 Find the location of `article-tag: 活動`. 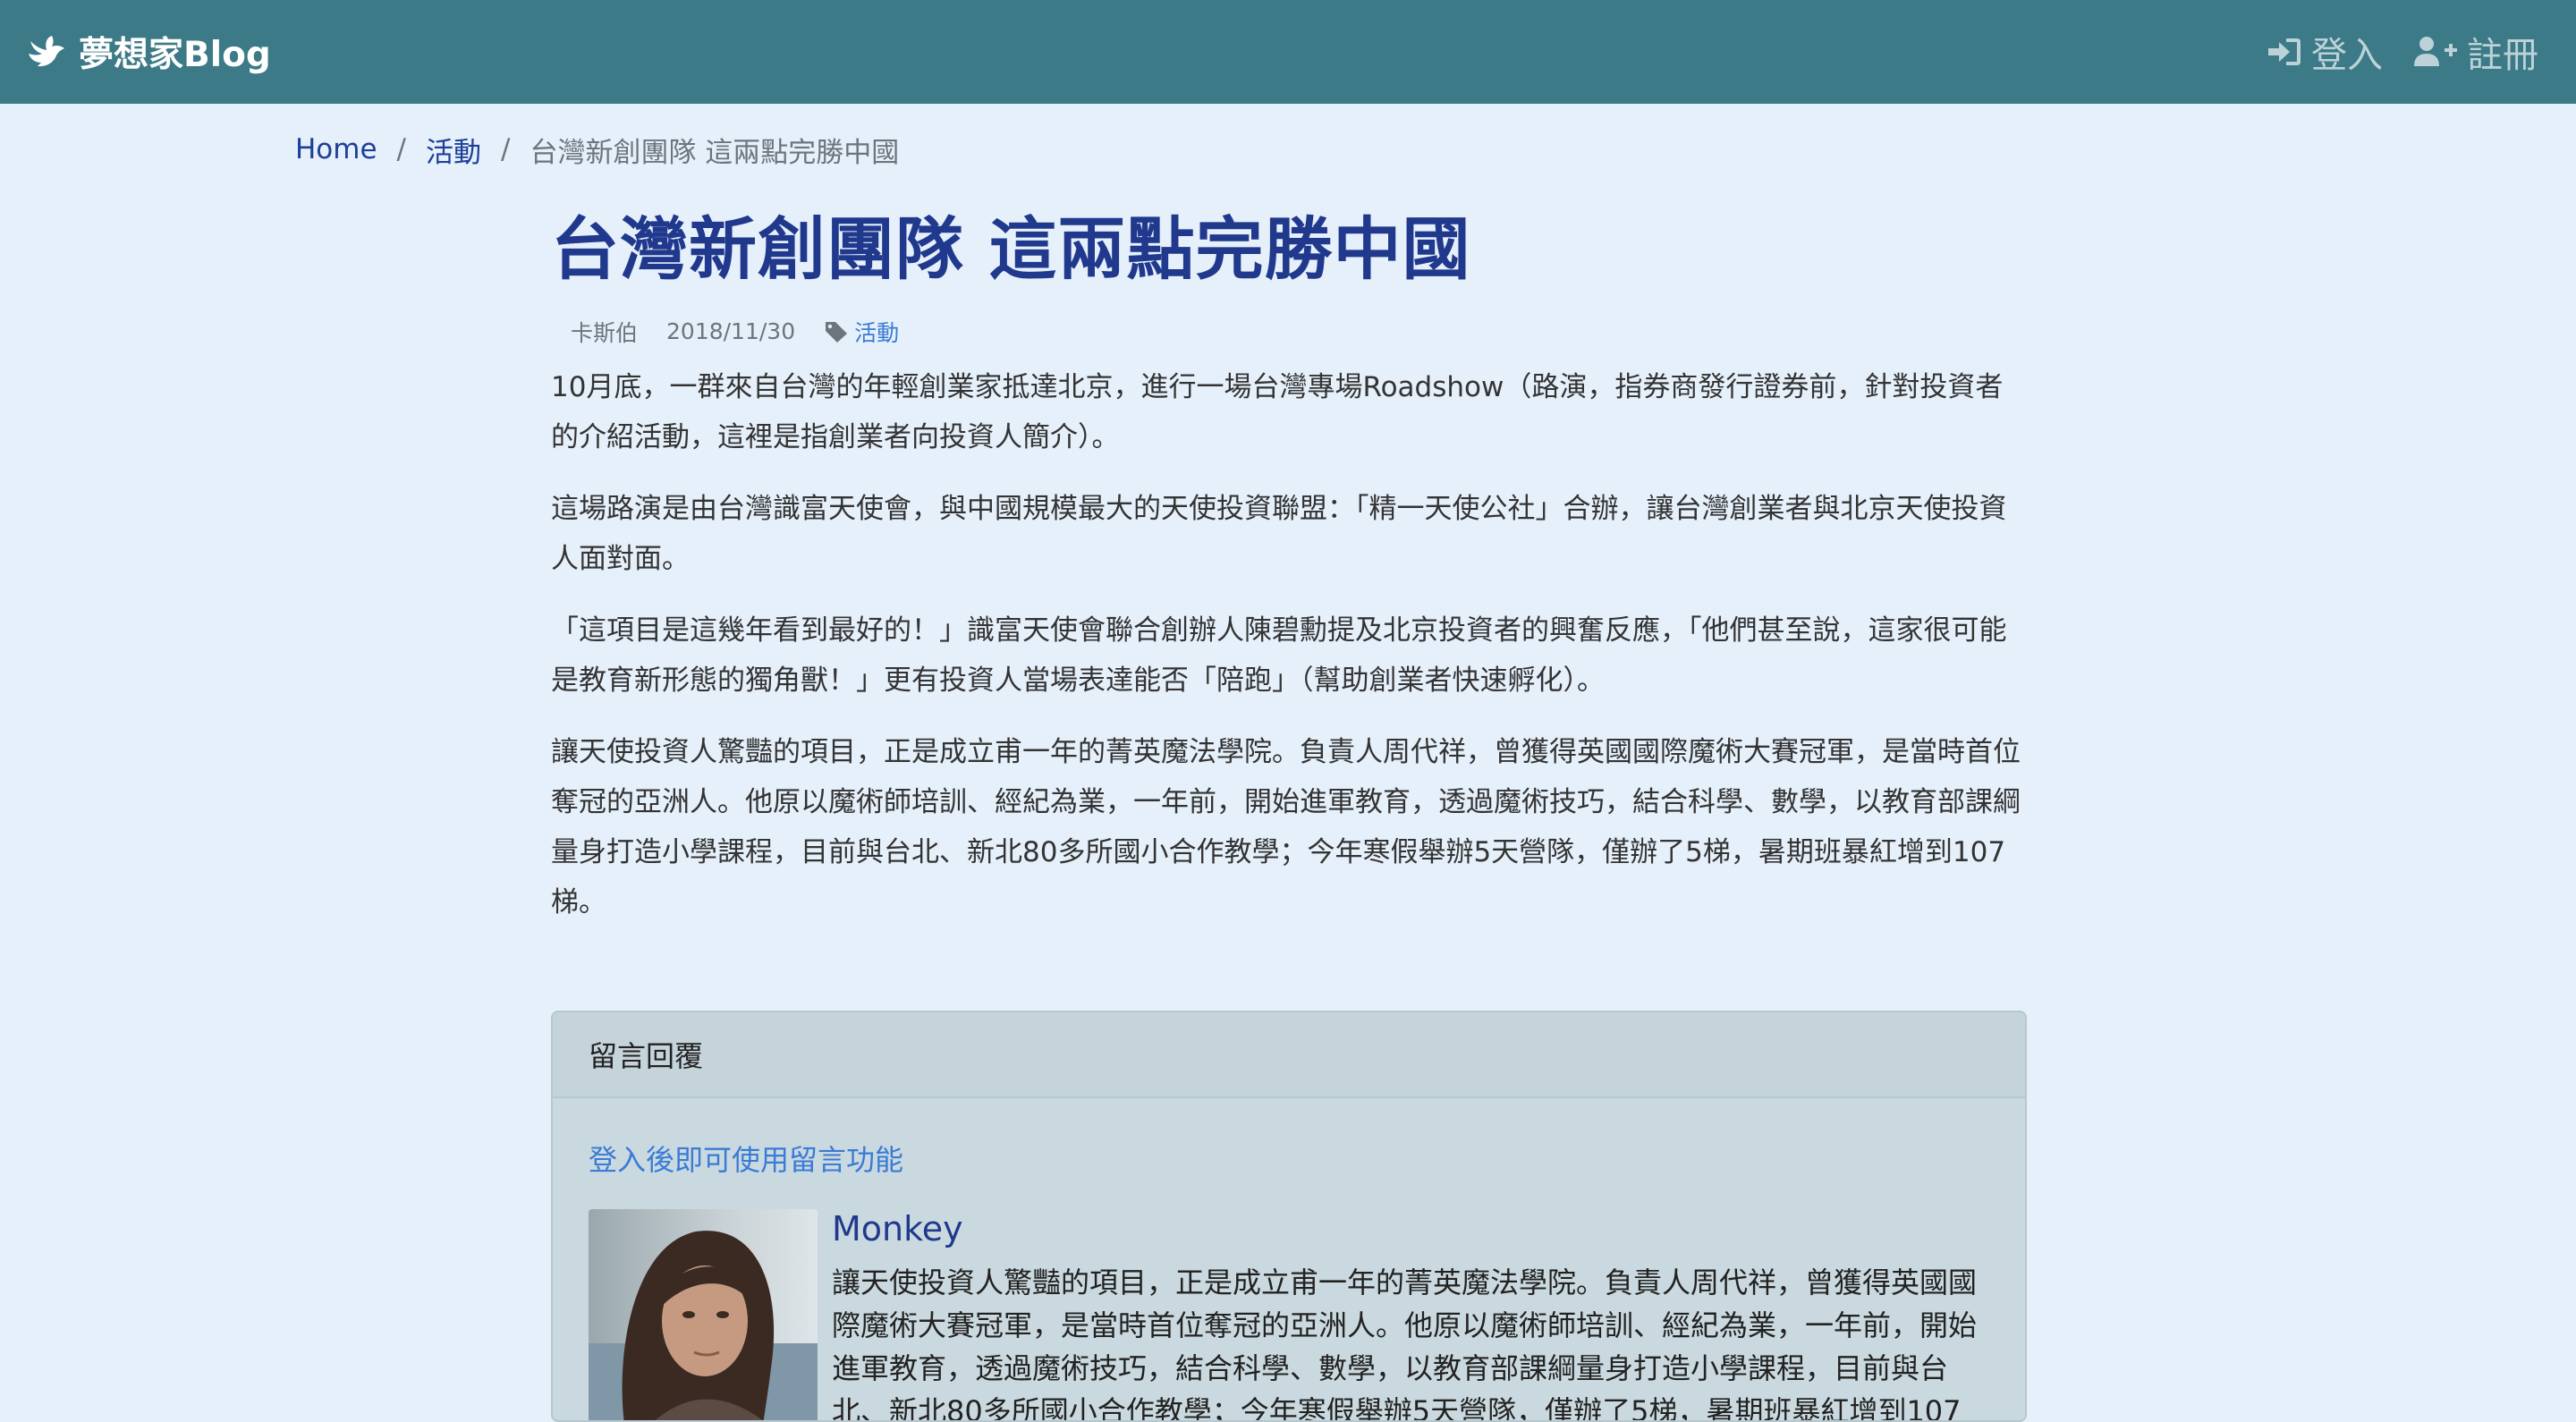

article-tag: 活動 is located at coordinates (876, 332).